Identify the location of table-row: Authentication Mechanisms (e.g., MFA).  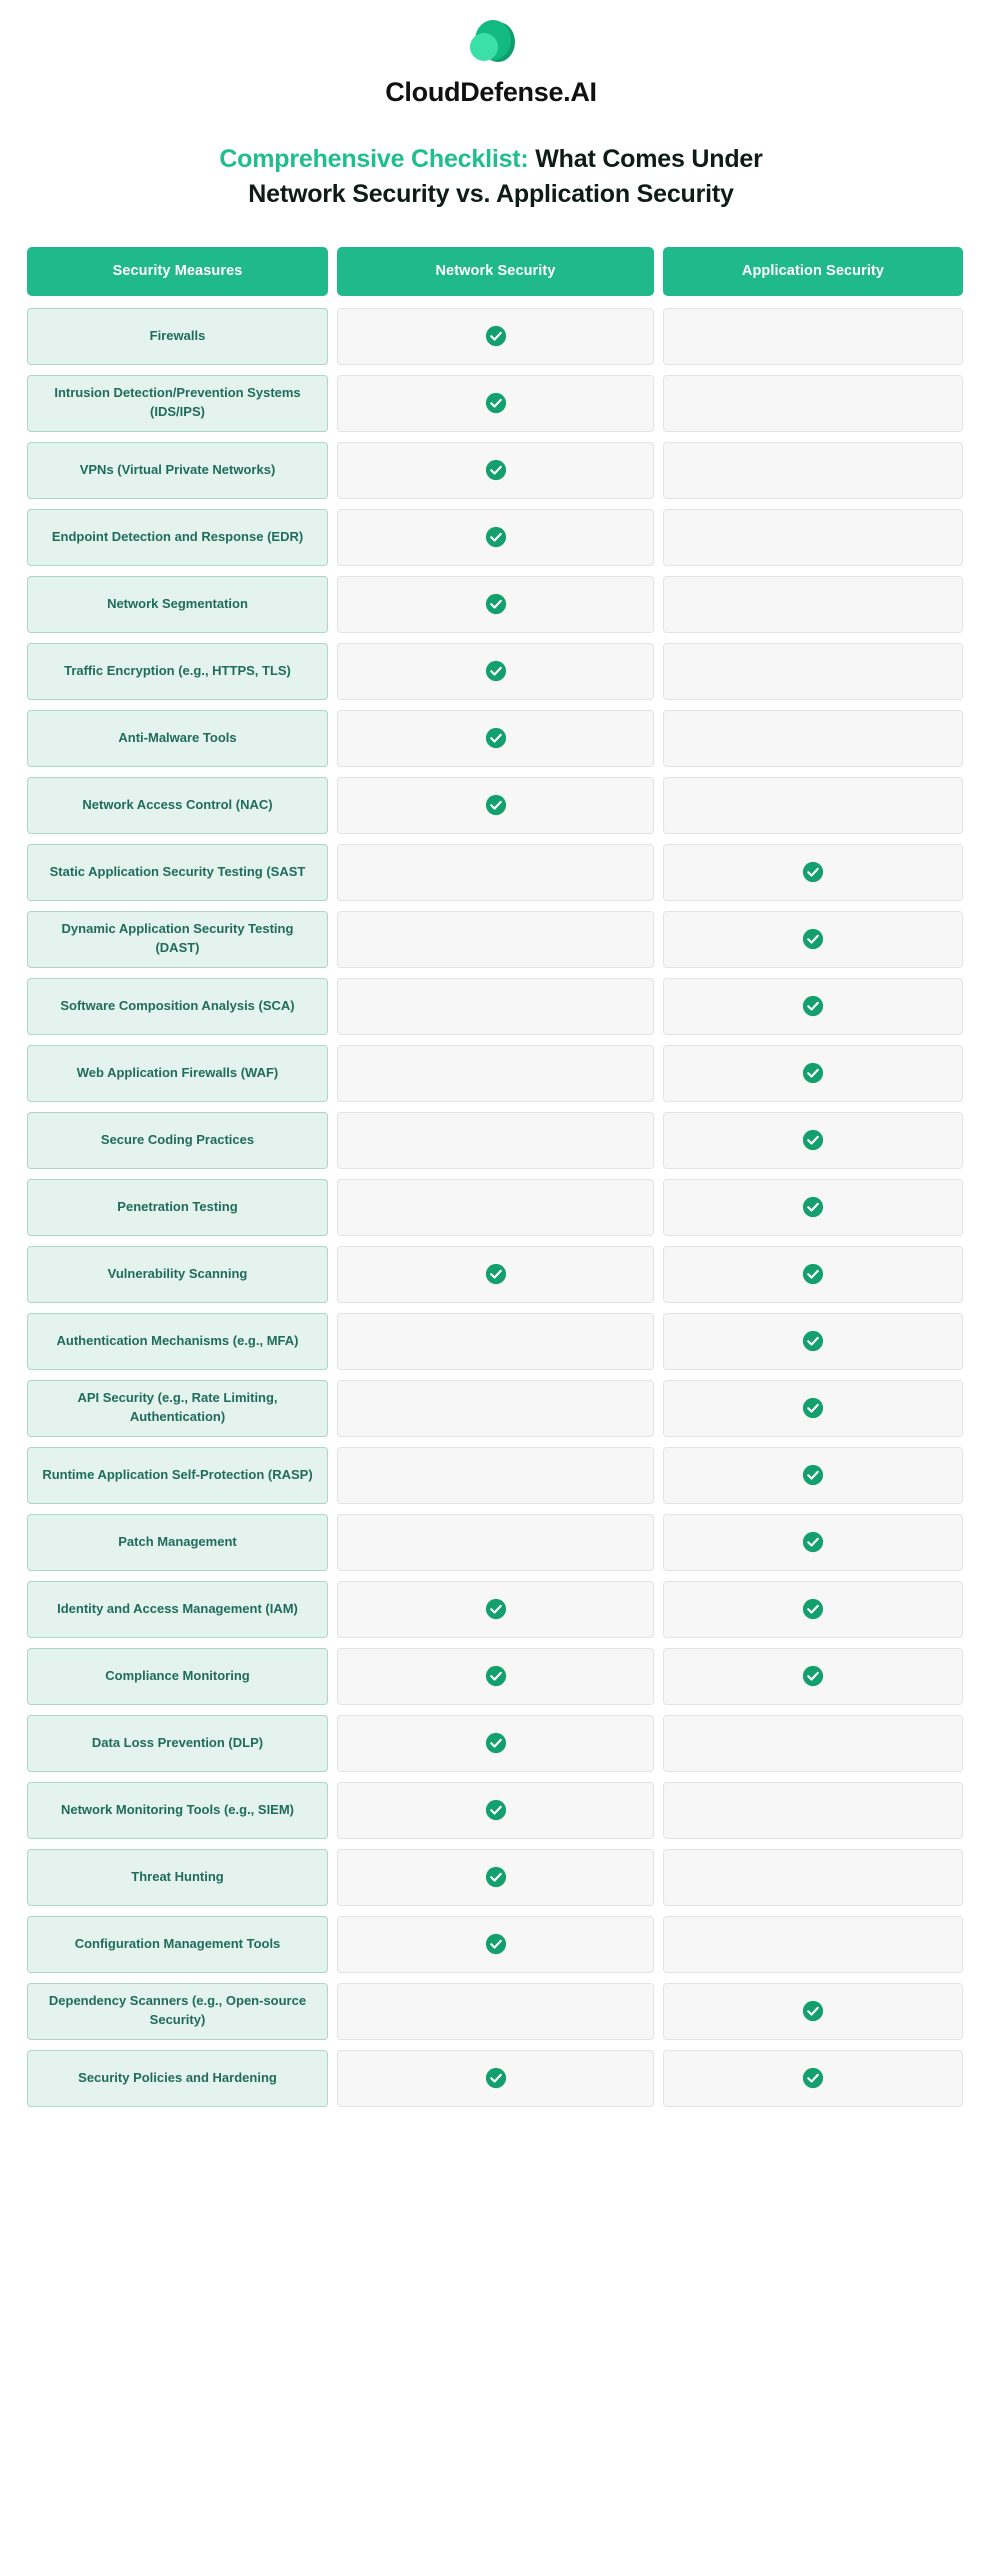
(495, 1341).